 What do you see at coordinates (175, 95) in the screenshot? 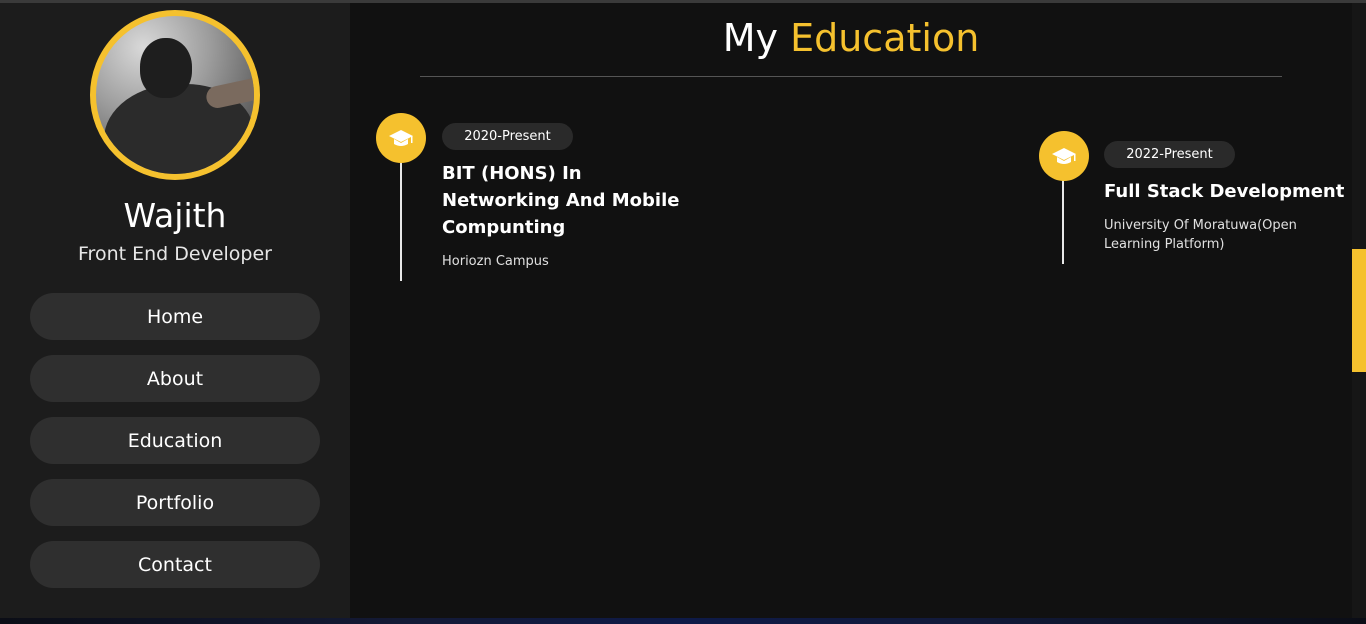
I see `avatar` at bounding box center [175, 95].